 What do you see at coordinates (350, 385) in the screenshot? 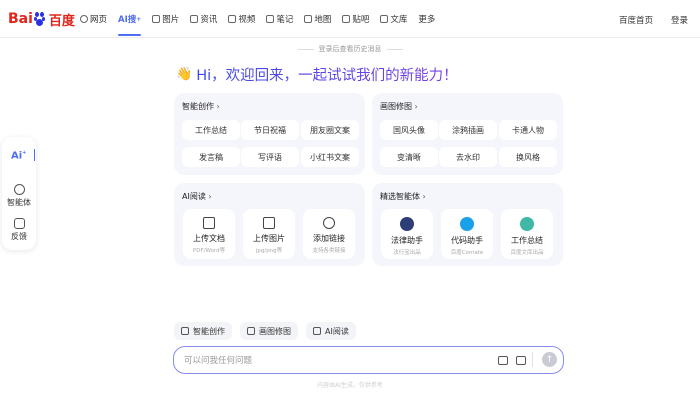
I see `ai-disclaimer: 内容由AI生成，仅供参考` at bounding box center [350, 385].